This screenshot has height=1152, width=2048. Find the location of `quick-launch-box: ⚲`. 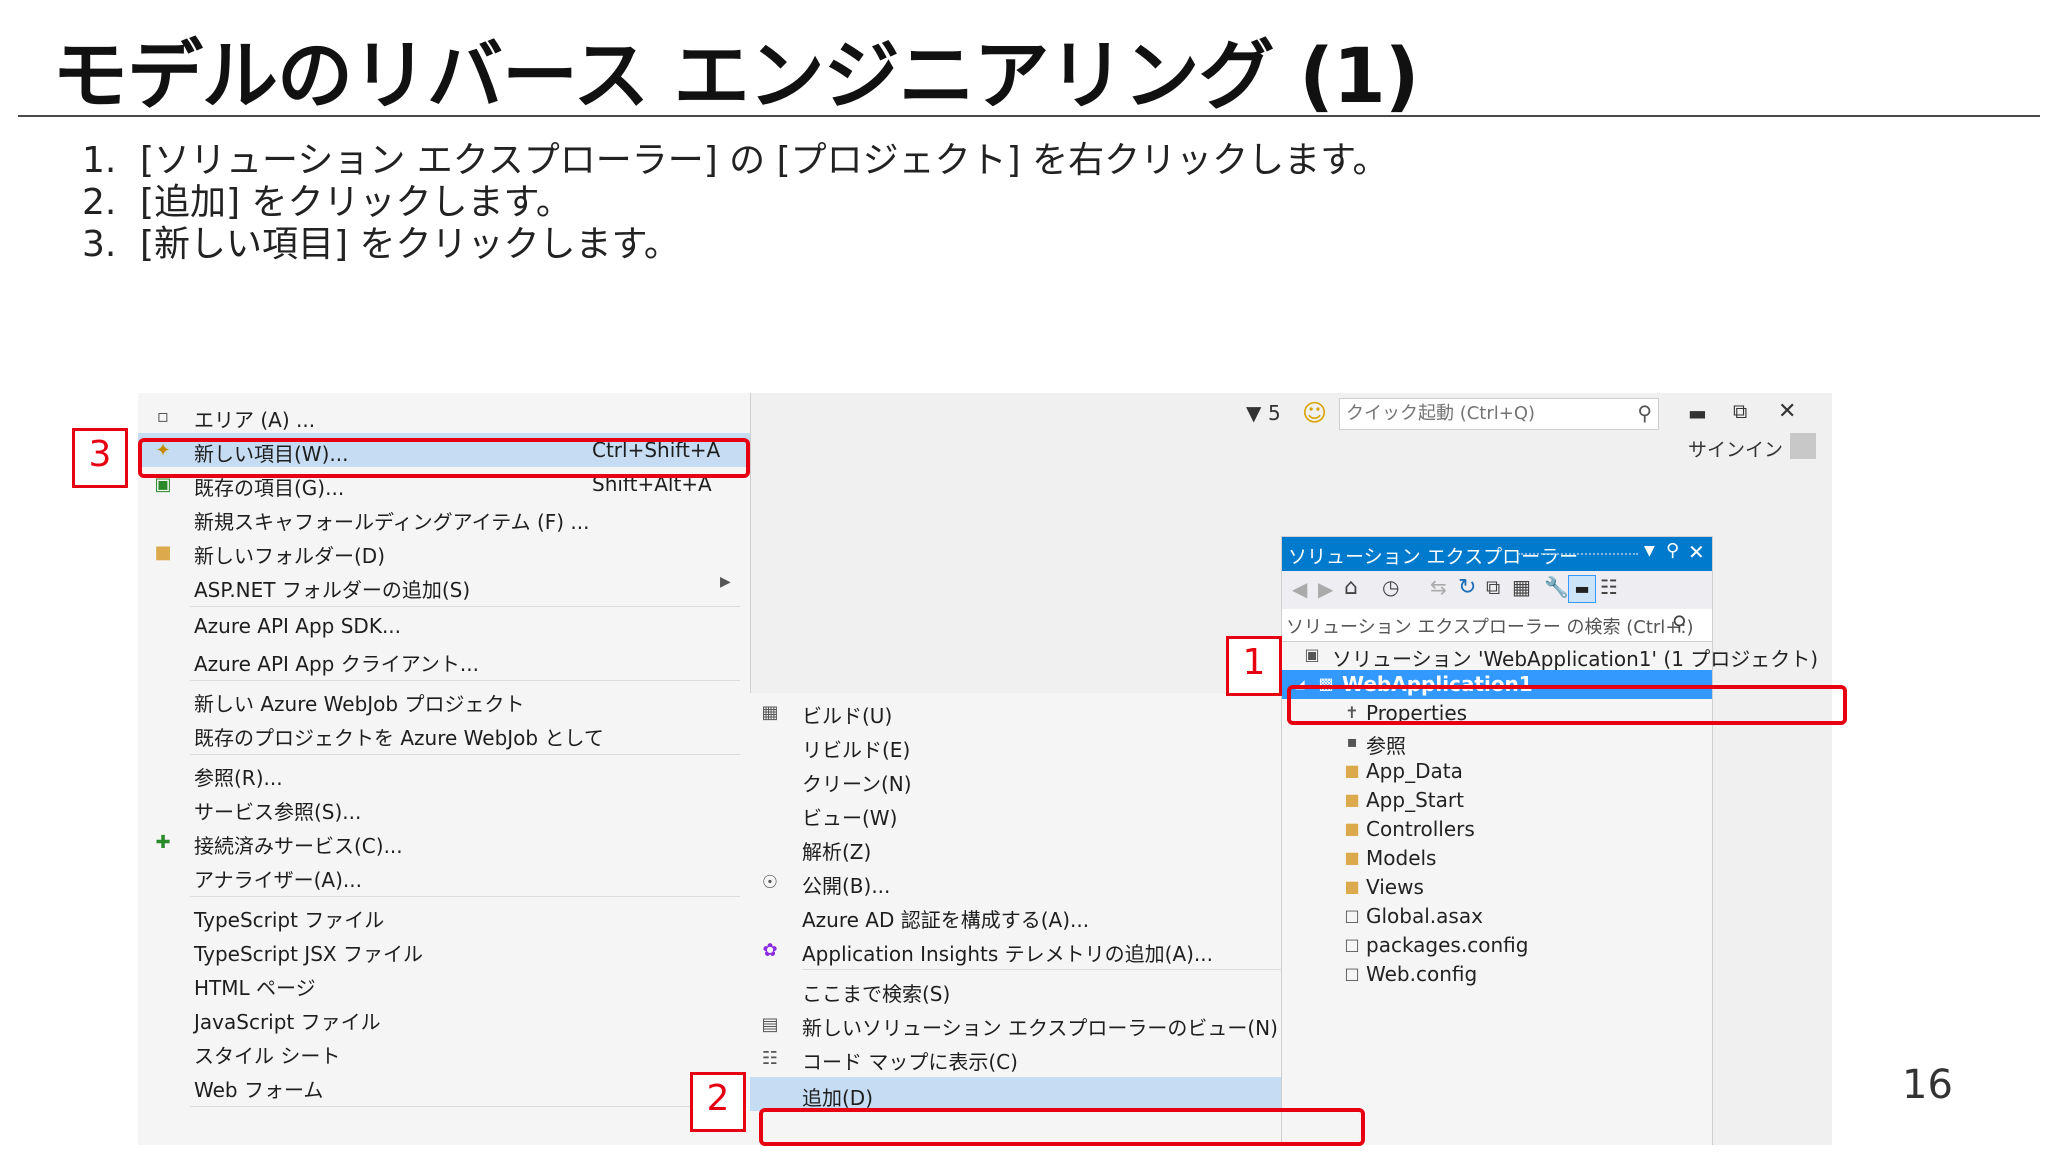

quick-launch-box: ⚲ is located at coordinates (1499, 414).